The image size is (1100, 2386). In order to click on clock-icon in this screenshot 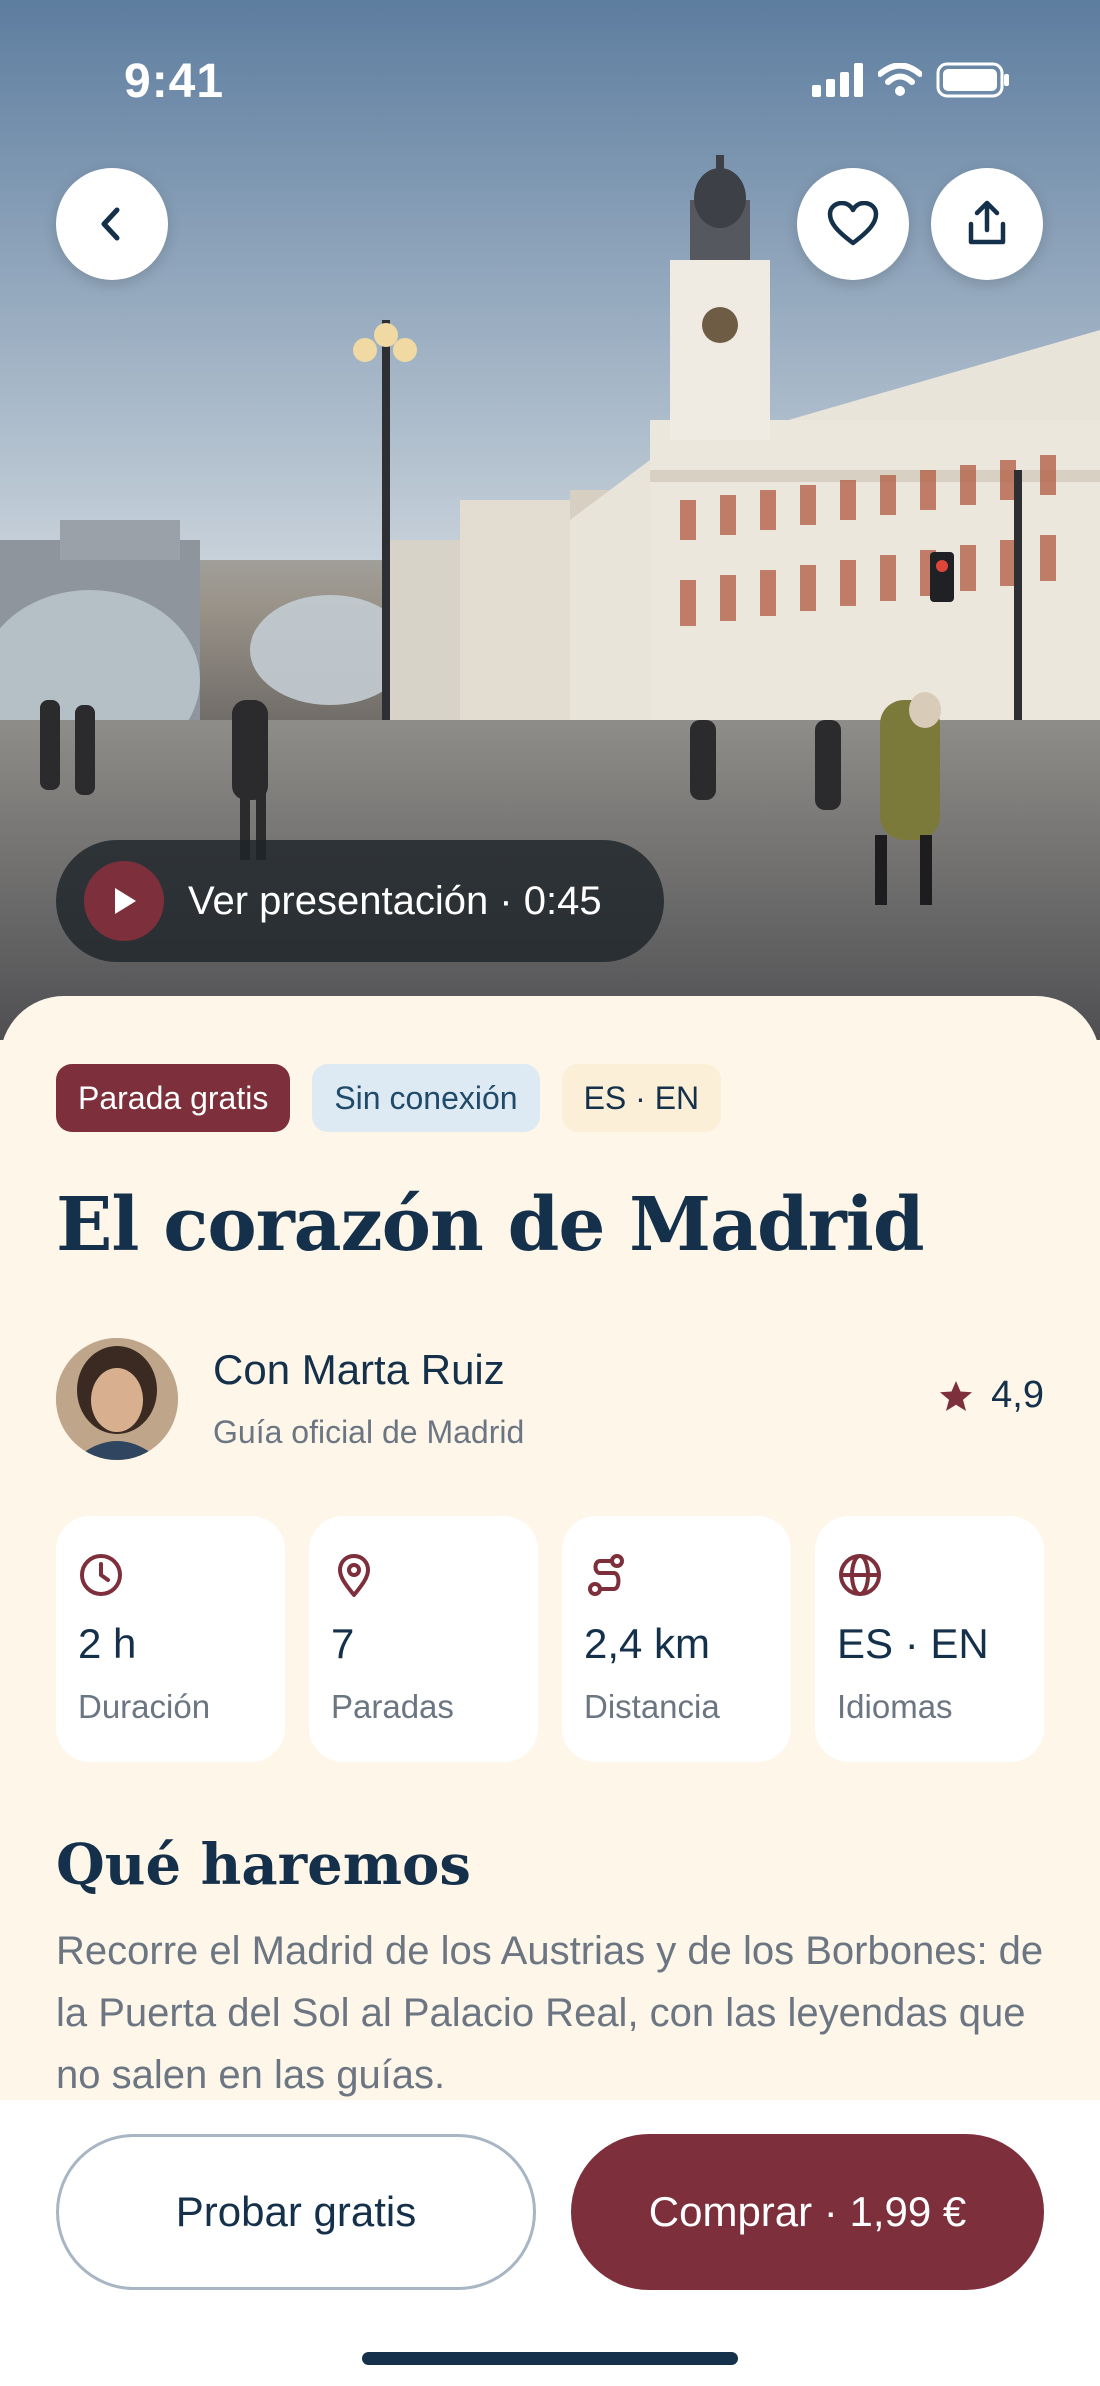, I will do `click(101, 1575)`.